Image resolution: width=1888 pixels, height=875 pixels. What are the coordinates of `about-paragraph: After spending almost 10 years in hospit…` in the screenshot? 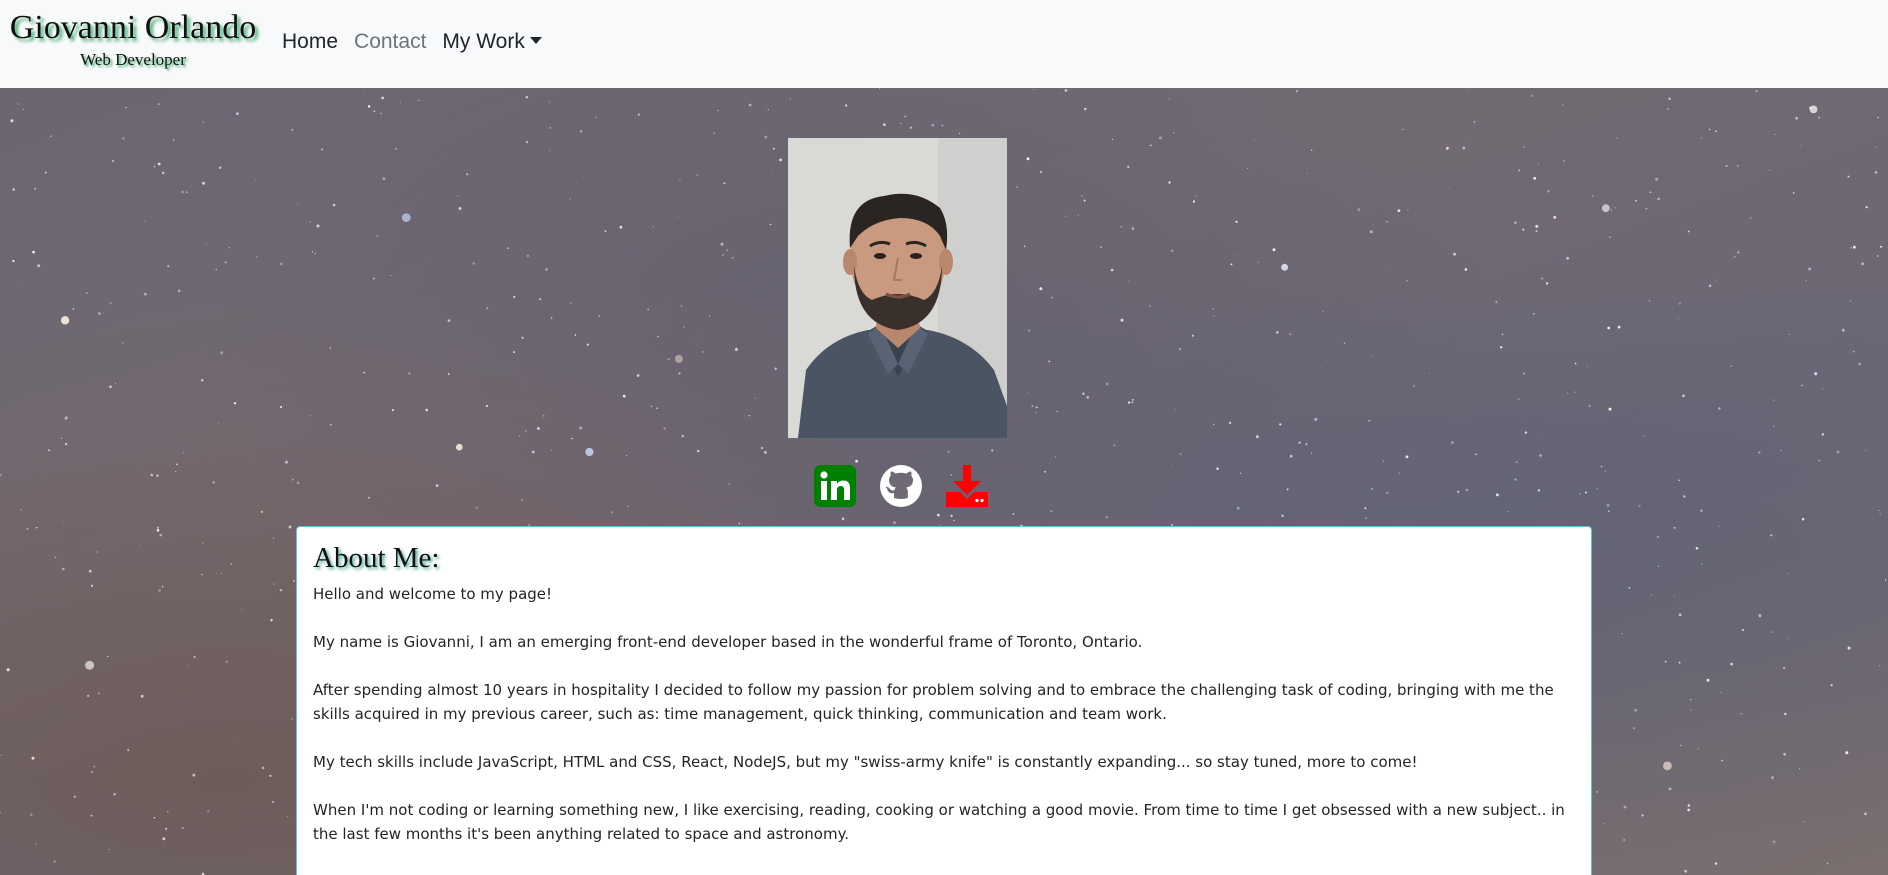 It's located at (933, 702).